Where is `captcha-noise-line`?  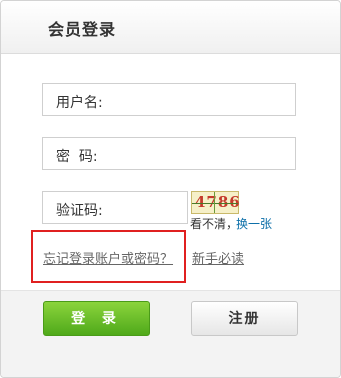 captcha-noise-line is located at coordinates (215, 203).